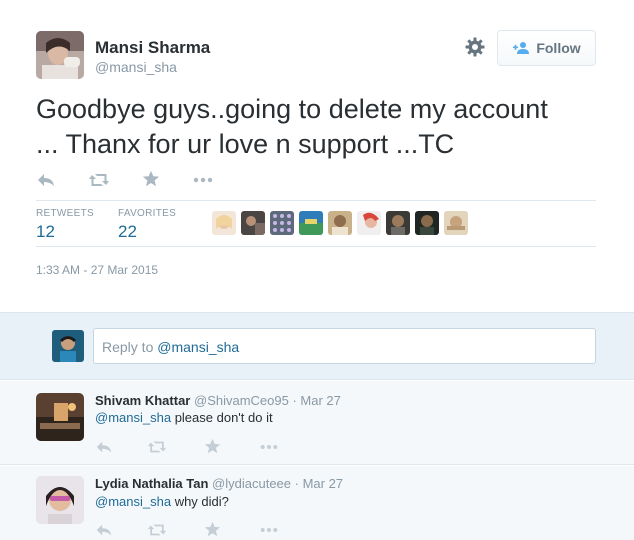 The image size is (634, 540). Describe the element at coordinates (97, 270) in the screenshot. I see `tweet-timestamp: 1:33 AM - 27 Mar 2015` at that location.